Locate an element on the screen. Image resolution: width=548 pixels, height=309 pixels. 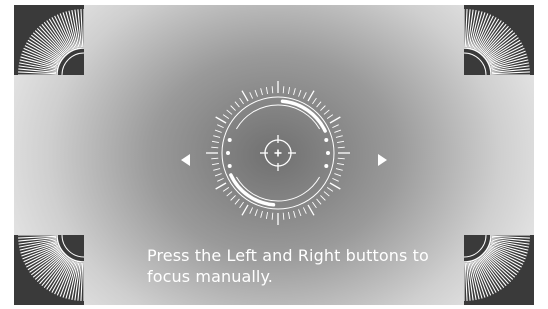
focus-arc-top is located at coordinates (303, 116).